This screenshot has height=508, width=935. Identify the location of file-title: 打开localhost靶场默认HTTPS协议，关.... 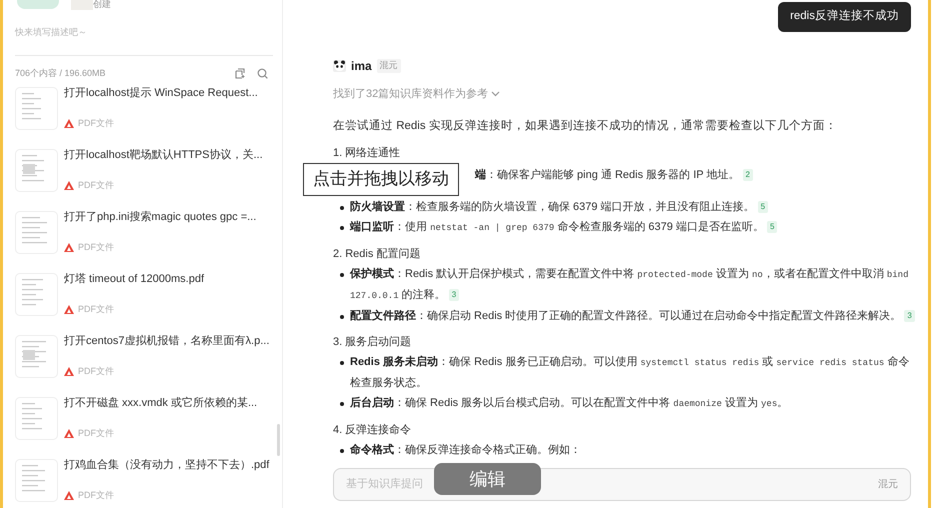
(163, 155).